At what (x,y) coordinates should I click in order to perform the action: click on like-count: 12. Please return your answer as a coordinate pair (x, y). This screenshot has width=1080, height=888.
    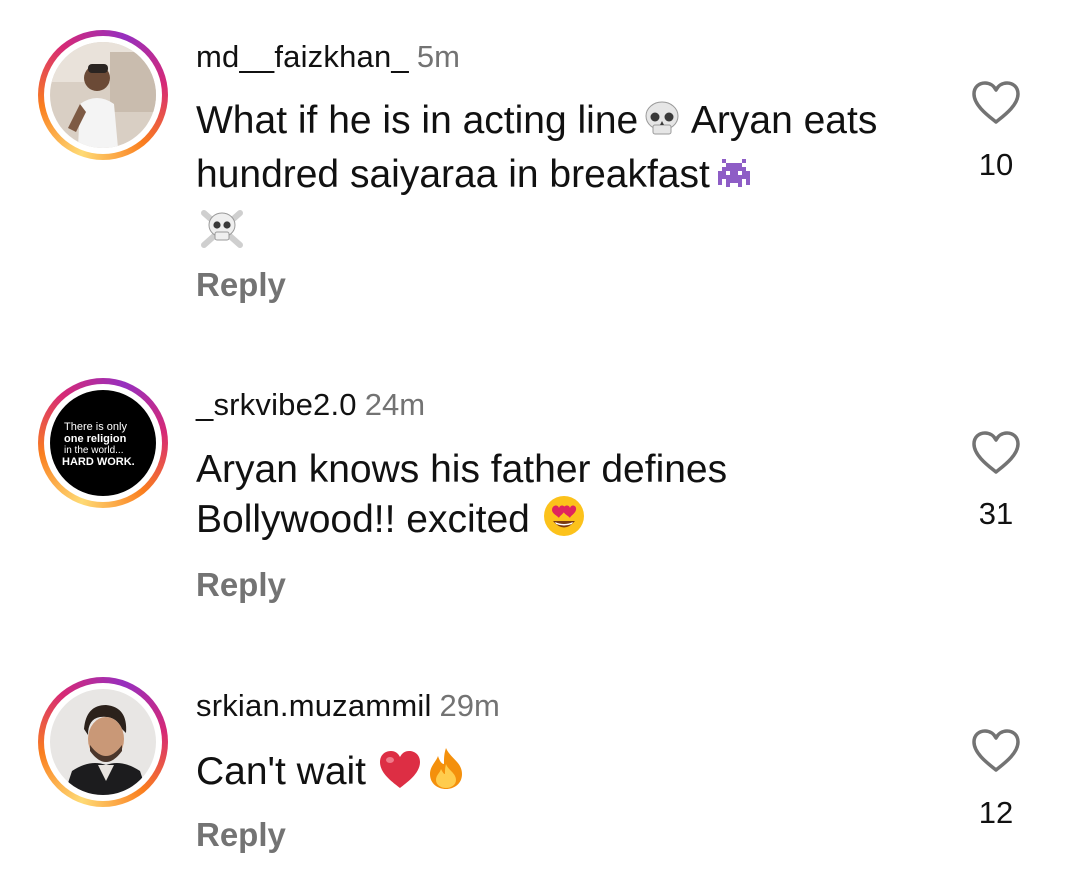
    Looking at the image, I should click on (996, 812).